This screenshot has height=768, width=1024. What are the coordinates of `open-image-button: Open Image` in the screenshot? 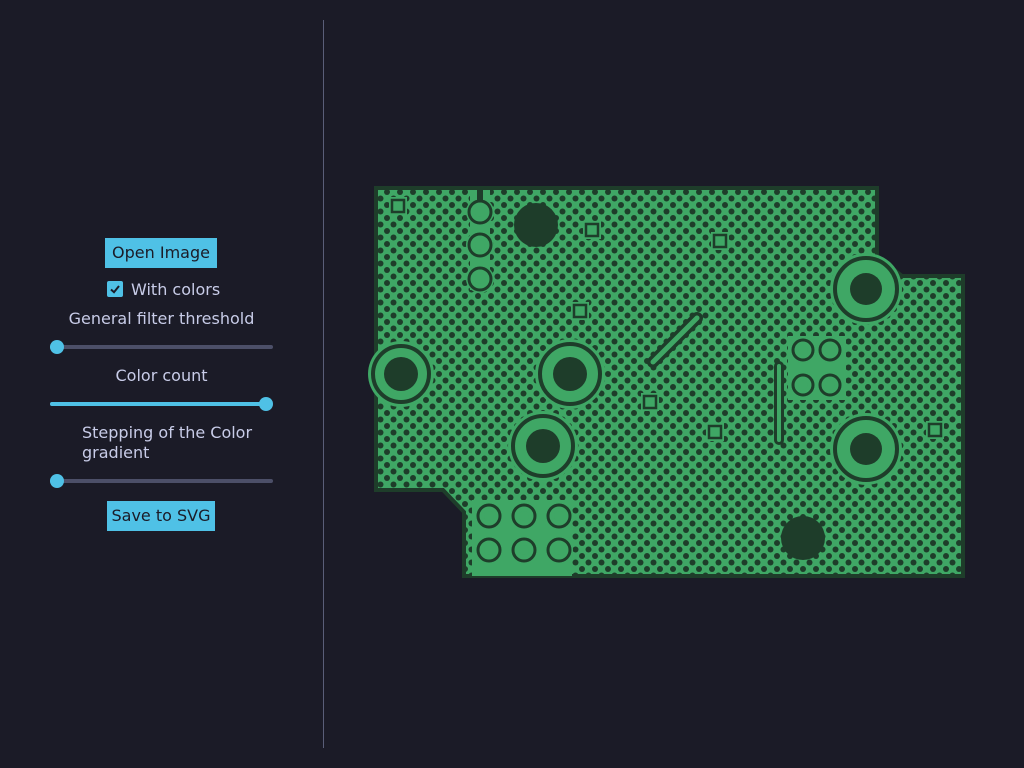 It's located at (161, 253).